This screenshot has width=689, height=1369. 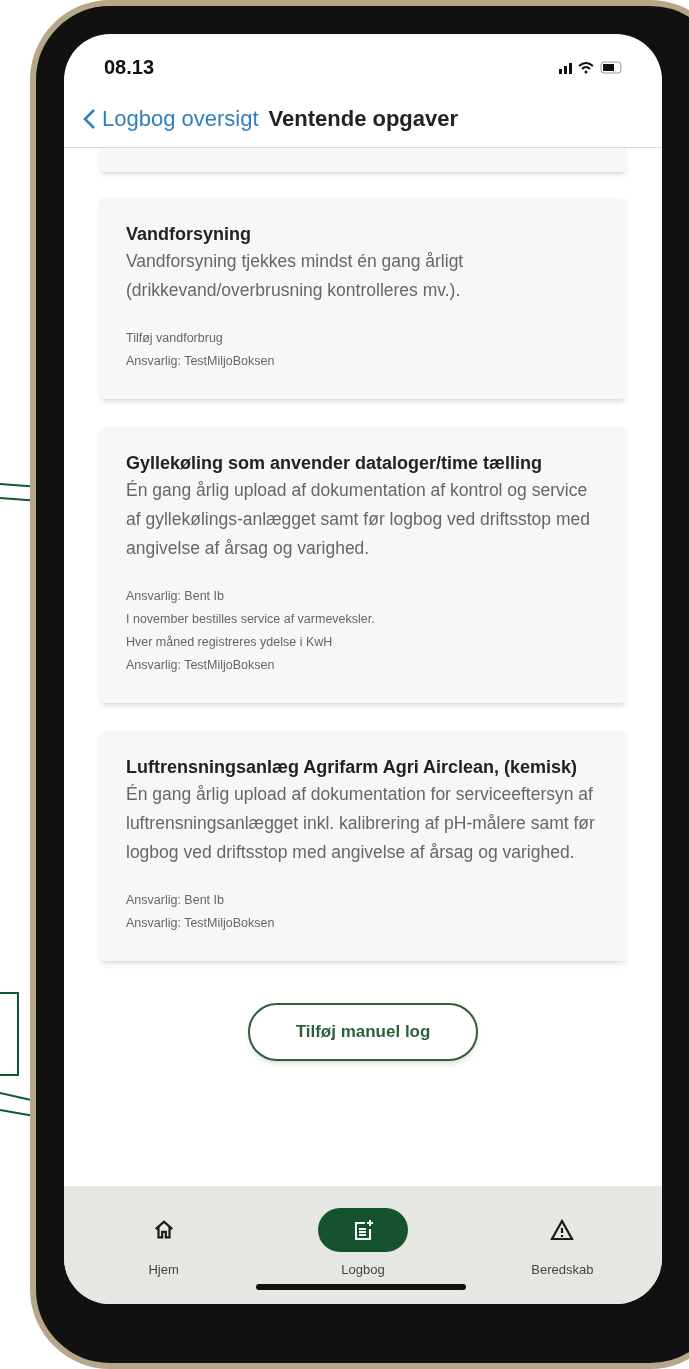 I want to click on back-chevron-icon, so click(x=89, y=118).